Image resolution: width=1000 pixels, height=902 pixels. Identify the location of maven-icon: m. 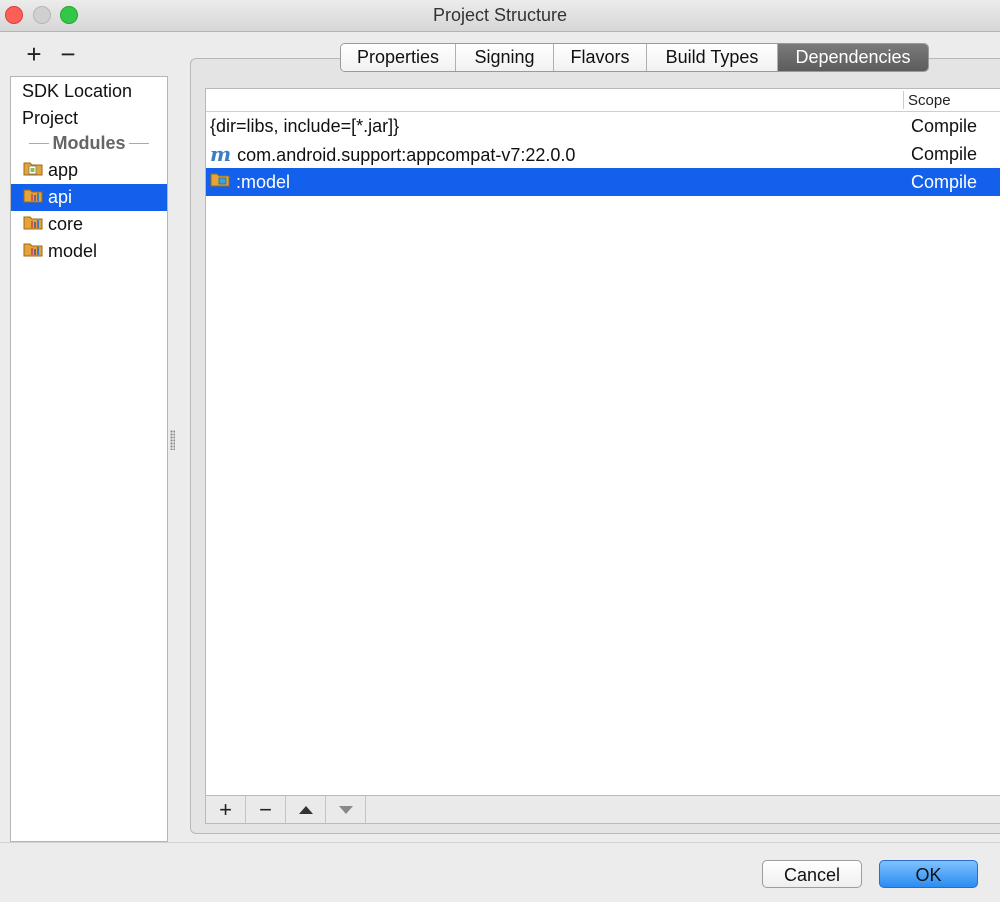
(221, 154).